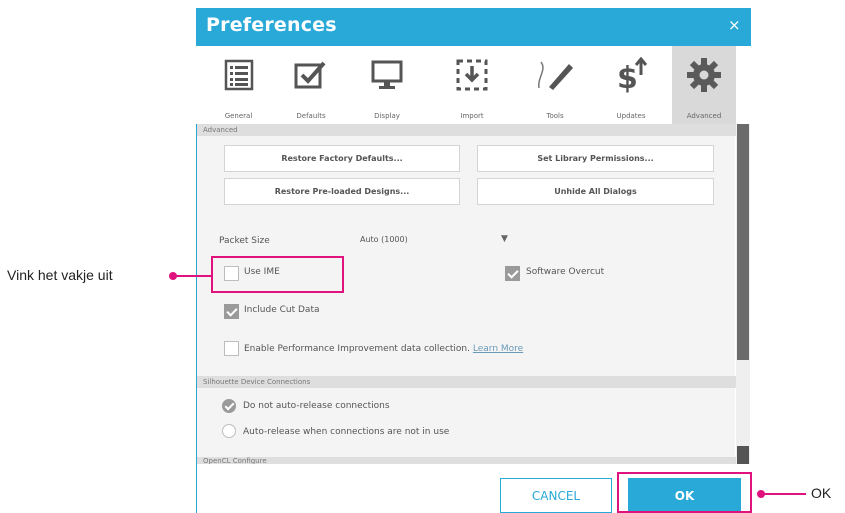 This screenshot has width=845, height=513. Describe the element at coordinates (595, 191) in the screenshot. I see `unhide-all-dialogs-button: Unhide All Dialogs` at that location.